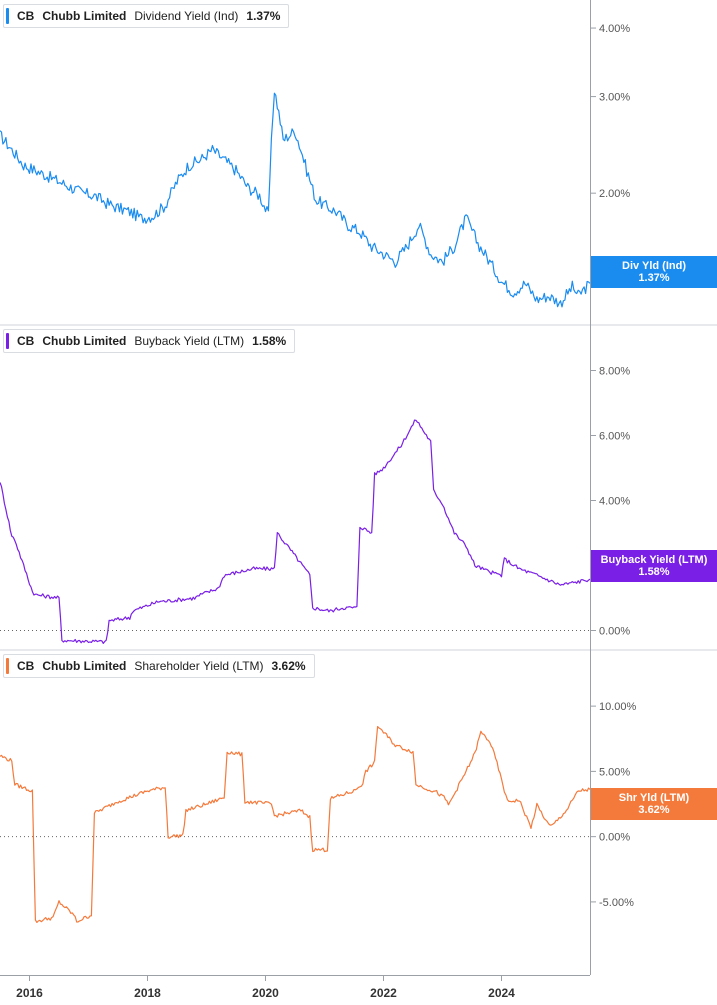 This screenshot has height=1005, width=717. I want to click on y-tick-label: 3.00%, so click(614, 98).